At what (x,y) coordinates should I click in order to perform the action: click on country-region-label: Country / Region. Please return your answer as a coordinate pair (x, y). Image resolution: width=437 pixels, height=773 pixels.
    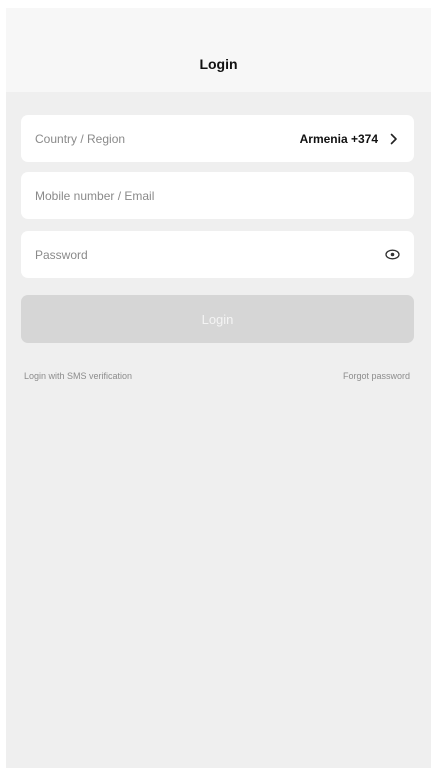
    Looking at the image, I should click on (80, 138).